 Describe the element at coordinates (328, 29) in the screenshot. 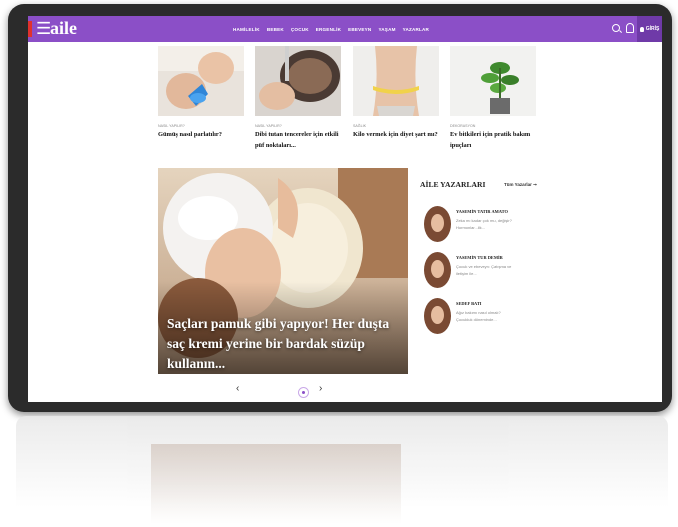

I see `nav-item-ergenlik: ERGENLİK` at that location.